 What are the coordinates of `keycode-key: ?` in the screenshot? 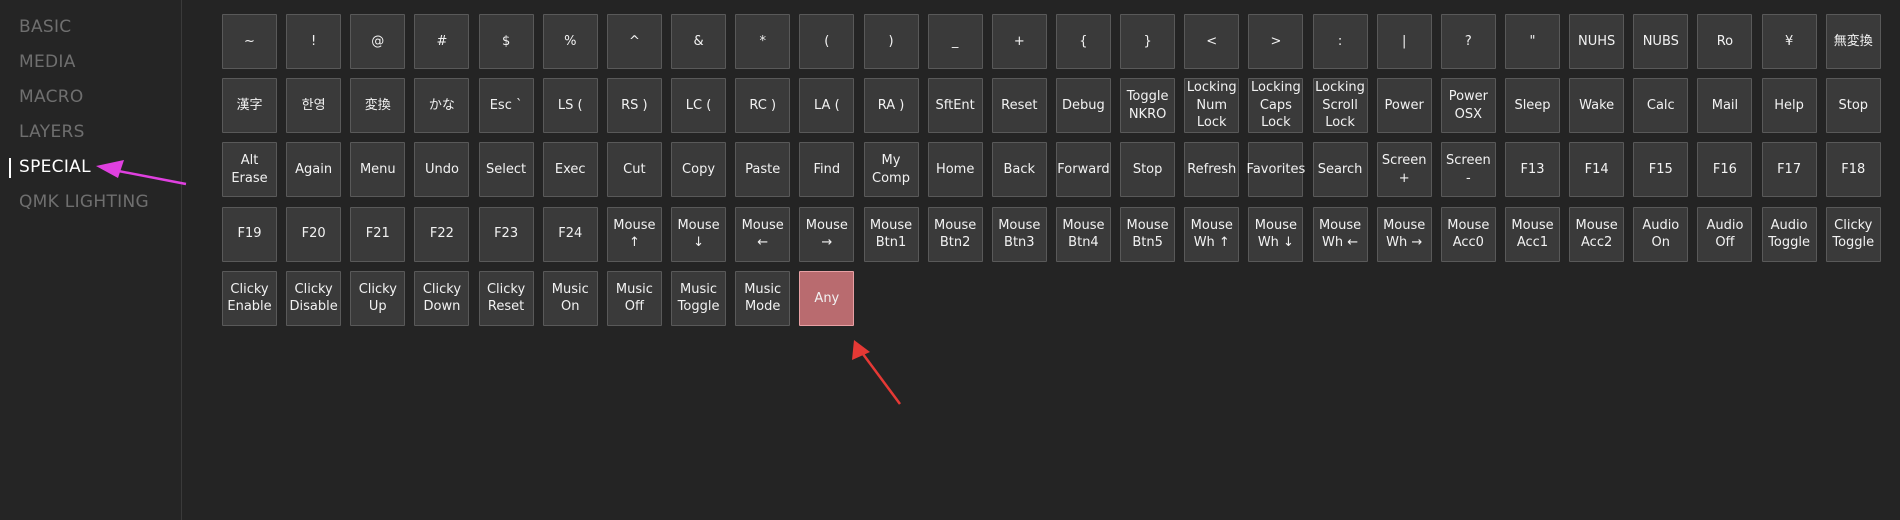 It's located at (1468, 41).